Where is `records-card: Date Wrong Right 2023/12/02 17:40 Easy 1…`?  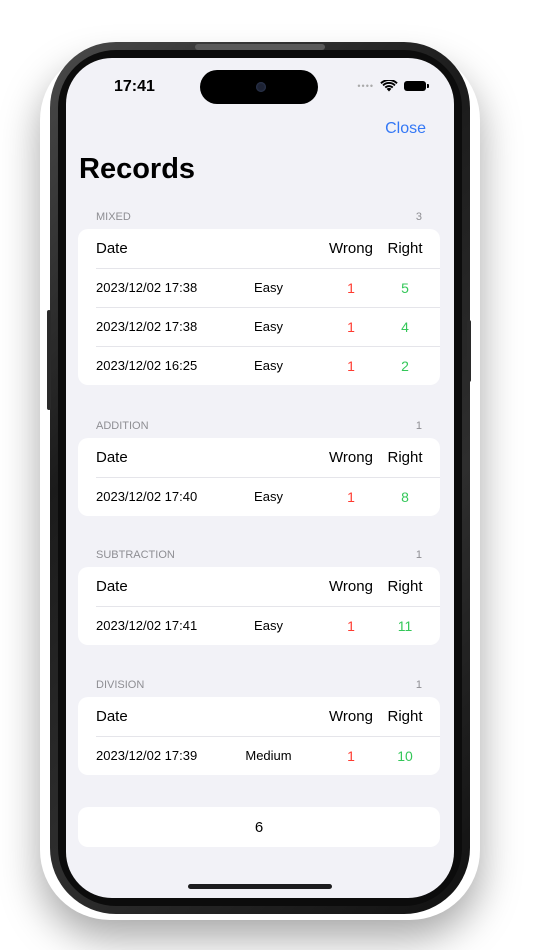 records-card: Date Wrong Right 2023/12/02 17:40 Easy 1… is located at coordinates (259, 477).